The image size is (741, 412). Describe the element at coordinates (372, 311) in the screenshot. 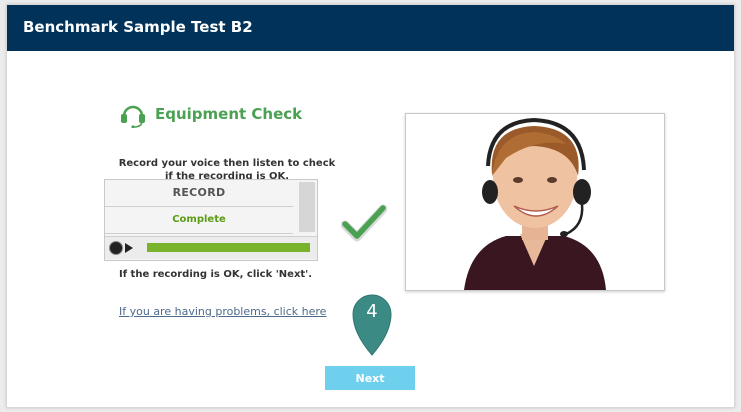

I see `step-number: 4` at that location.